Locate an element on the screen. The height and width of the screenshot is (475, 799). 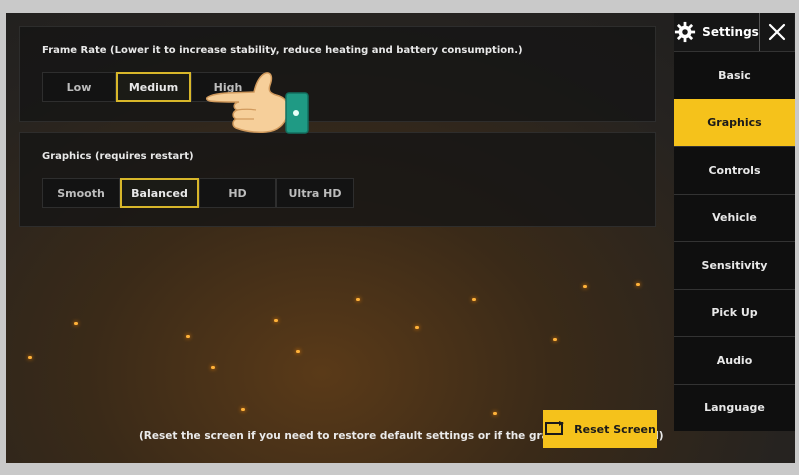
graphics-balanced-option: Balanced is located at coordinates (159, 193).